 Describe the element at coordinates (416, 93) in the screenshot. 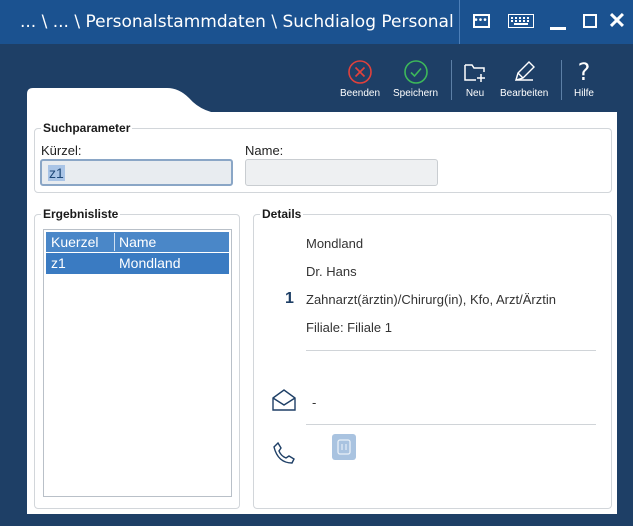

I see `speichern-label: Speichern` at that location.